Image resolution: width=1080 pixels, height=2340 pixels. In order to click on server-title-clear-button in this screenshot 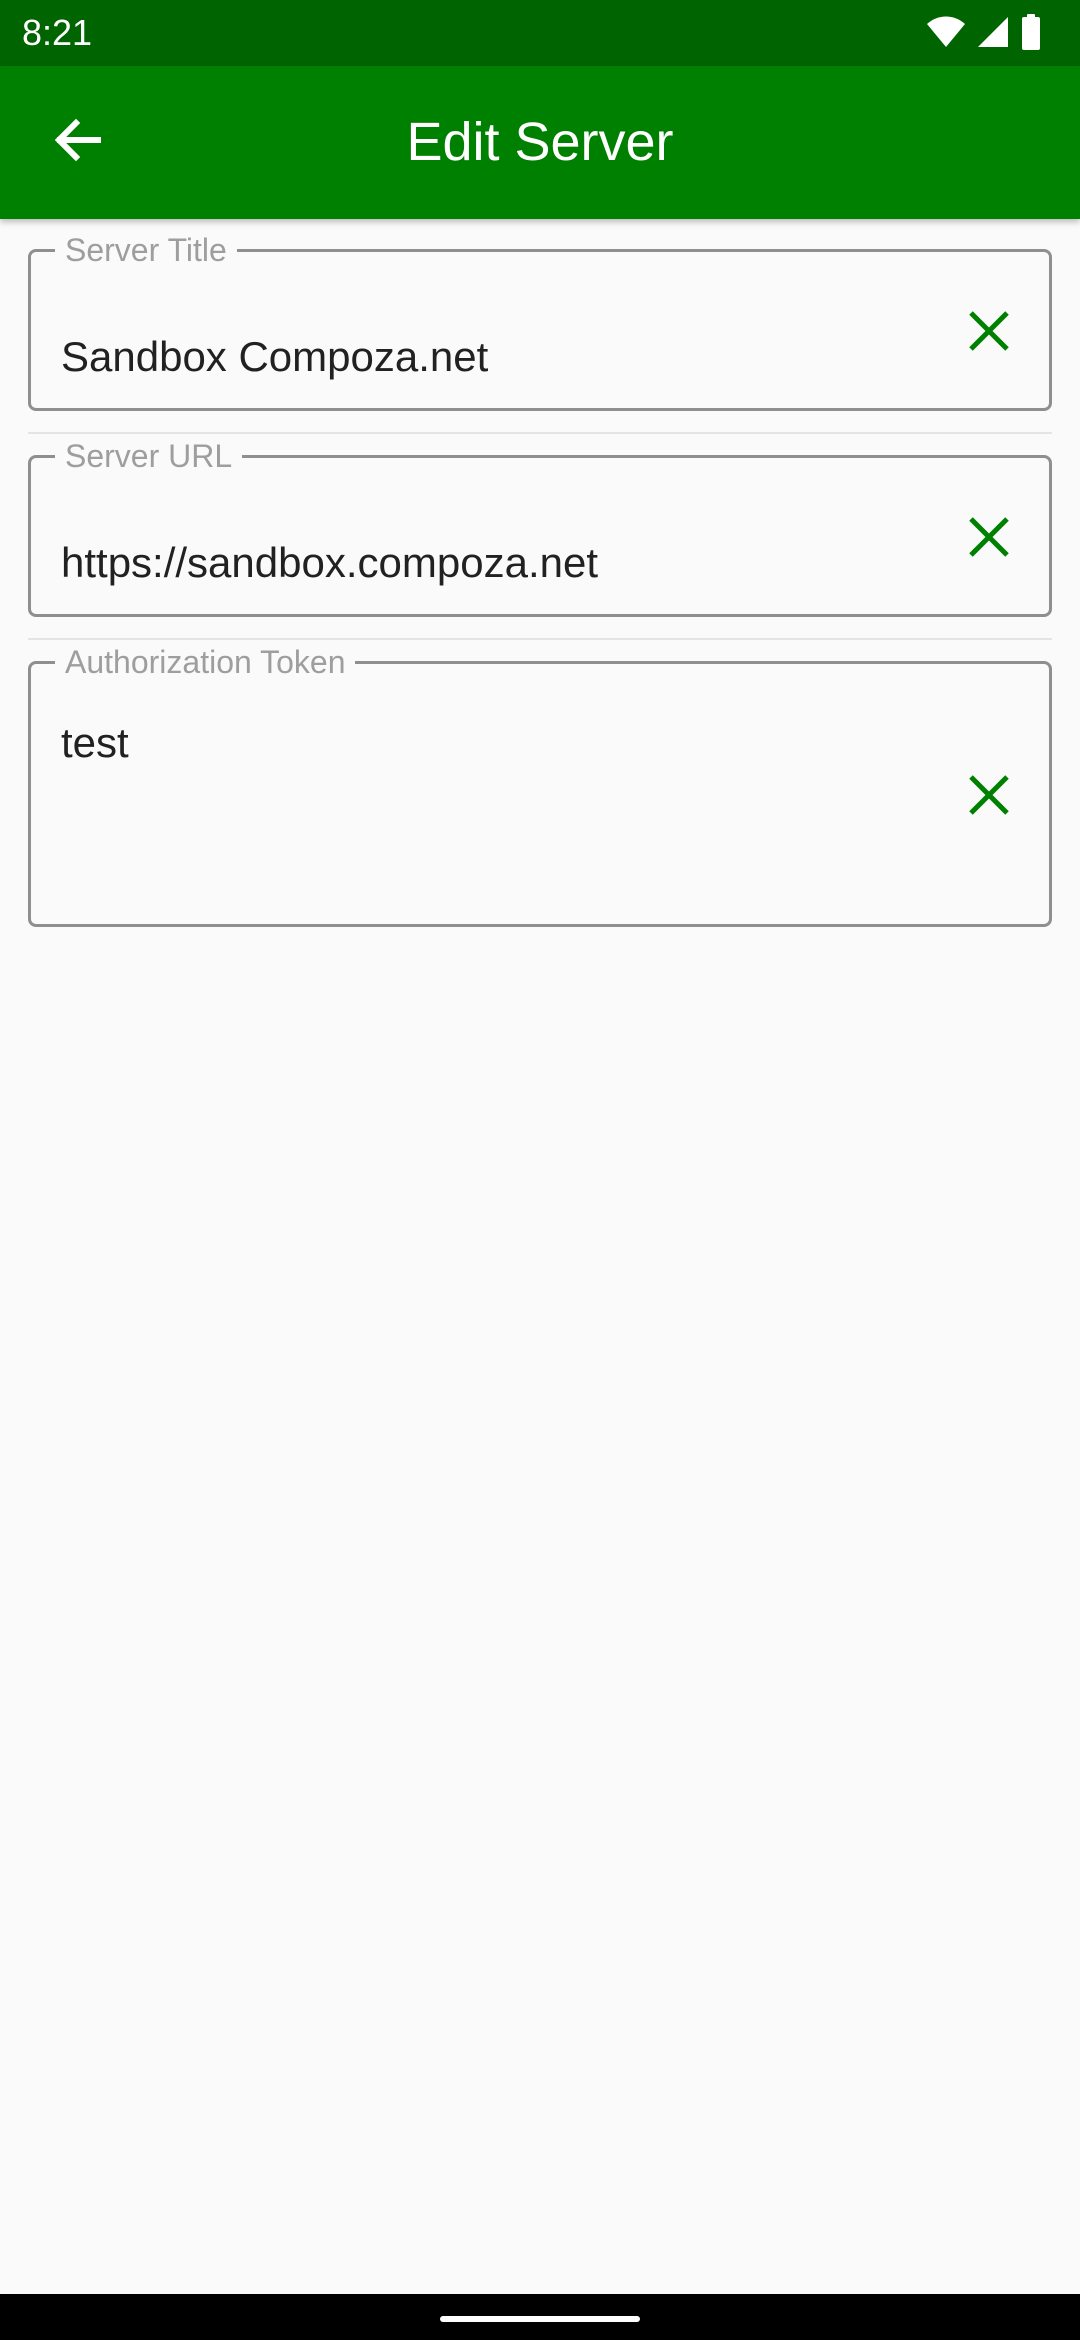, I will do `click(989, 333)`.